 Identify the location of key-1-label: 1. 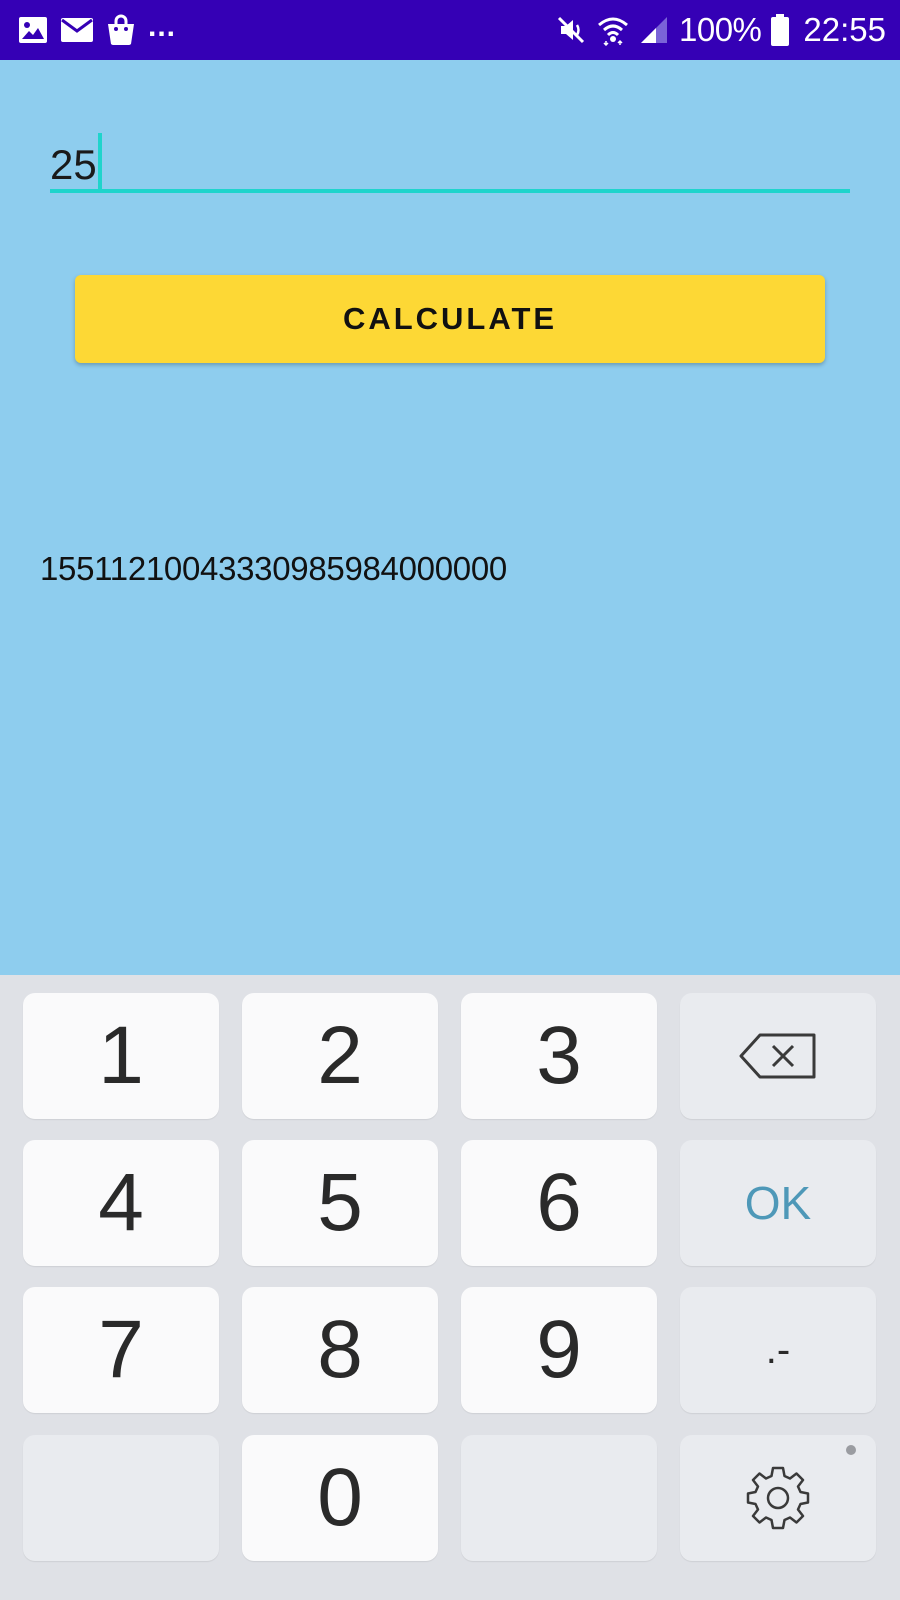
(121, 1055).